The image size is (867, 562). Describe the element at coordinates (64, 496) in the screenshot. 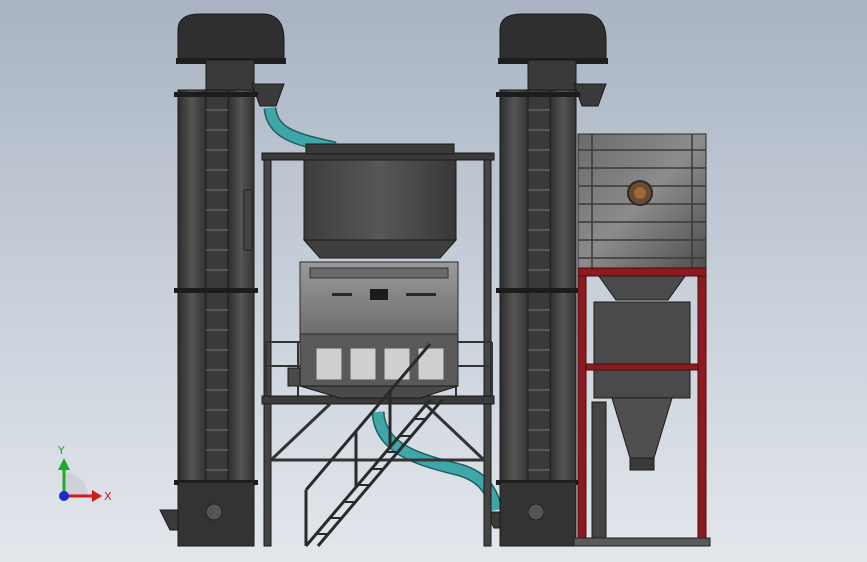

I see `z-axis-dot` at that location.